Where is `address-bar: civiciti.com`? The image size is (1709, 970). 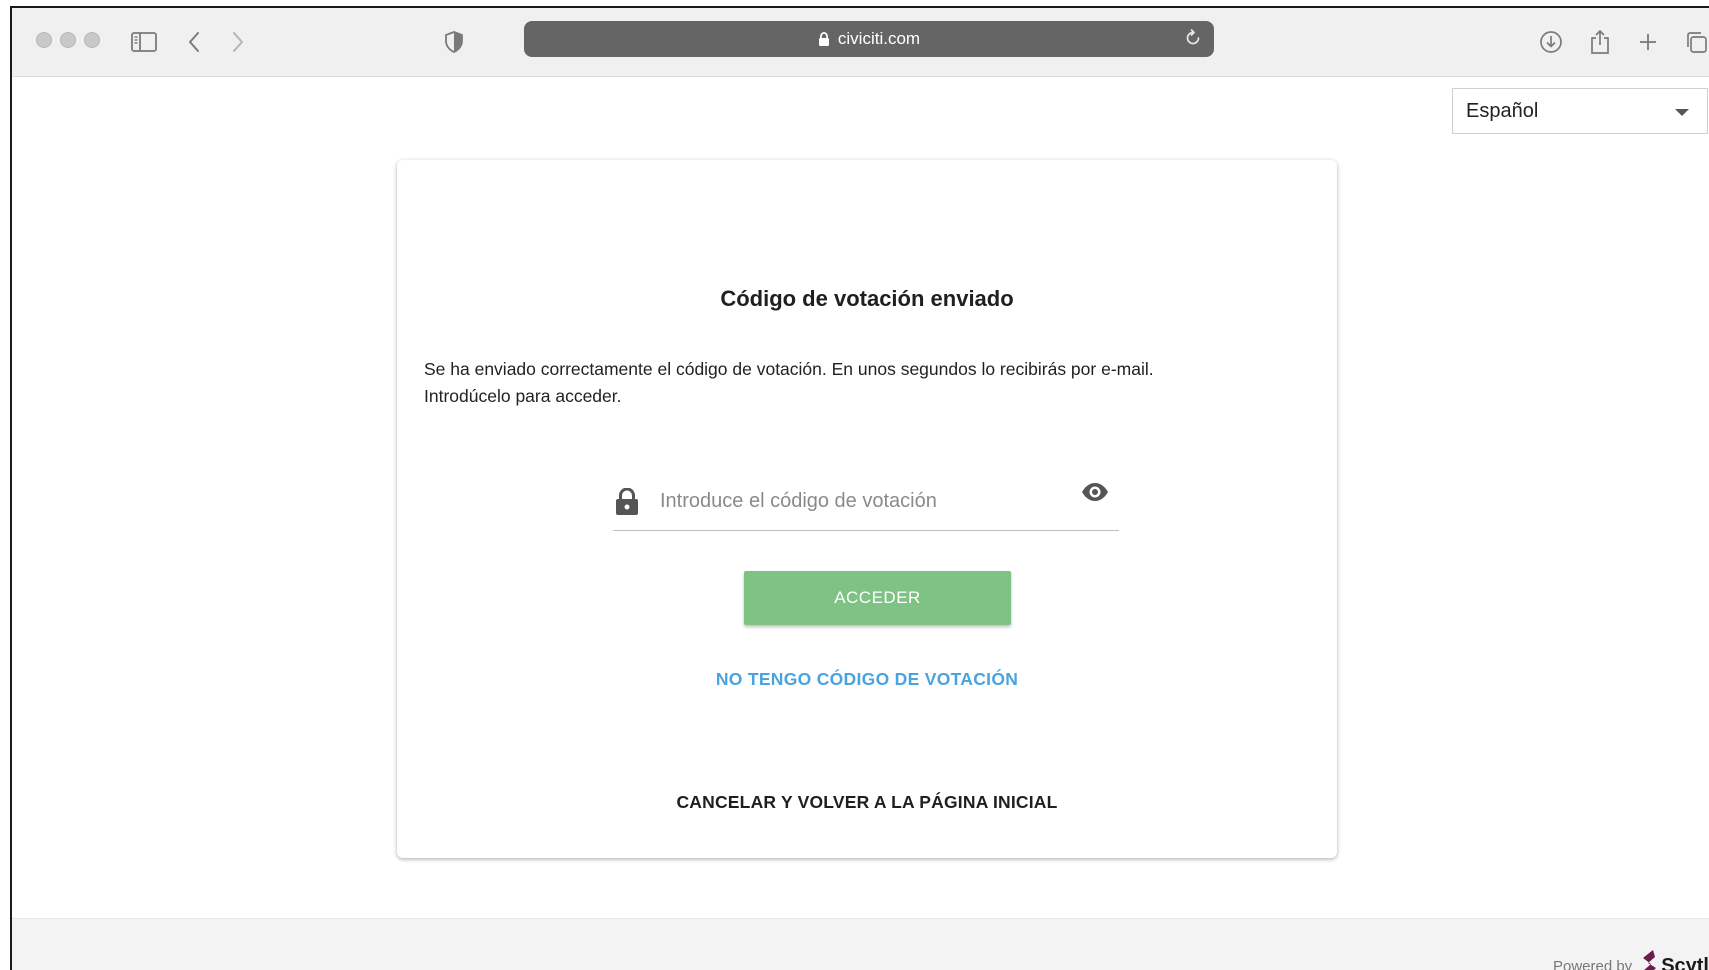 address-bar: civiciti.com is located at coordinates (869, 39).